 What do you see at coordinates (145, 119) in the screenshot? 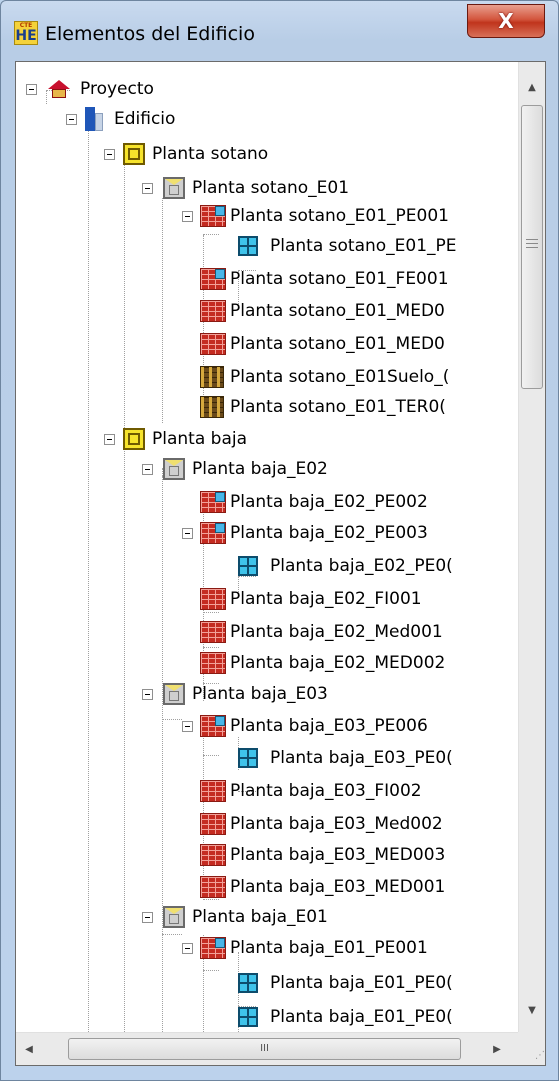
I see `tree-item-label: Edificio` at bounding box center [145, 119].